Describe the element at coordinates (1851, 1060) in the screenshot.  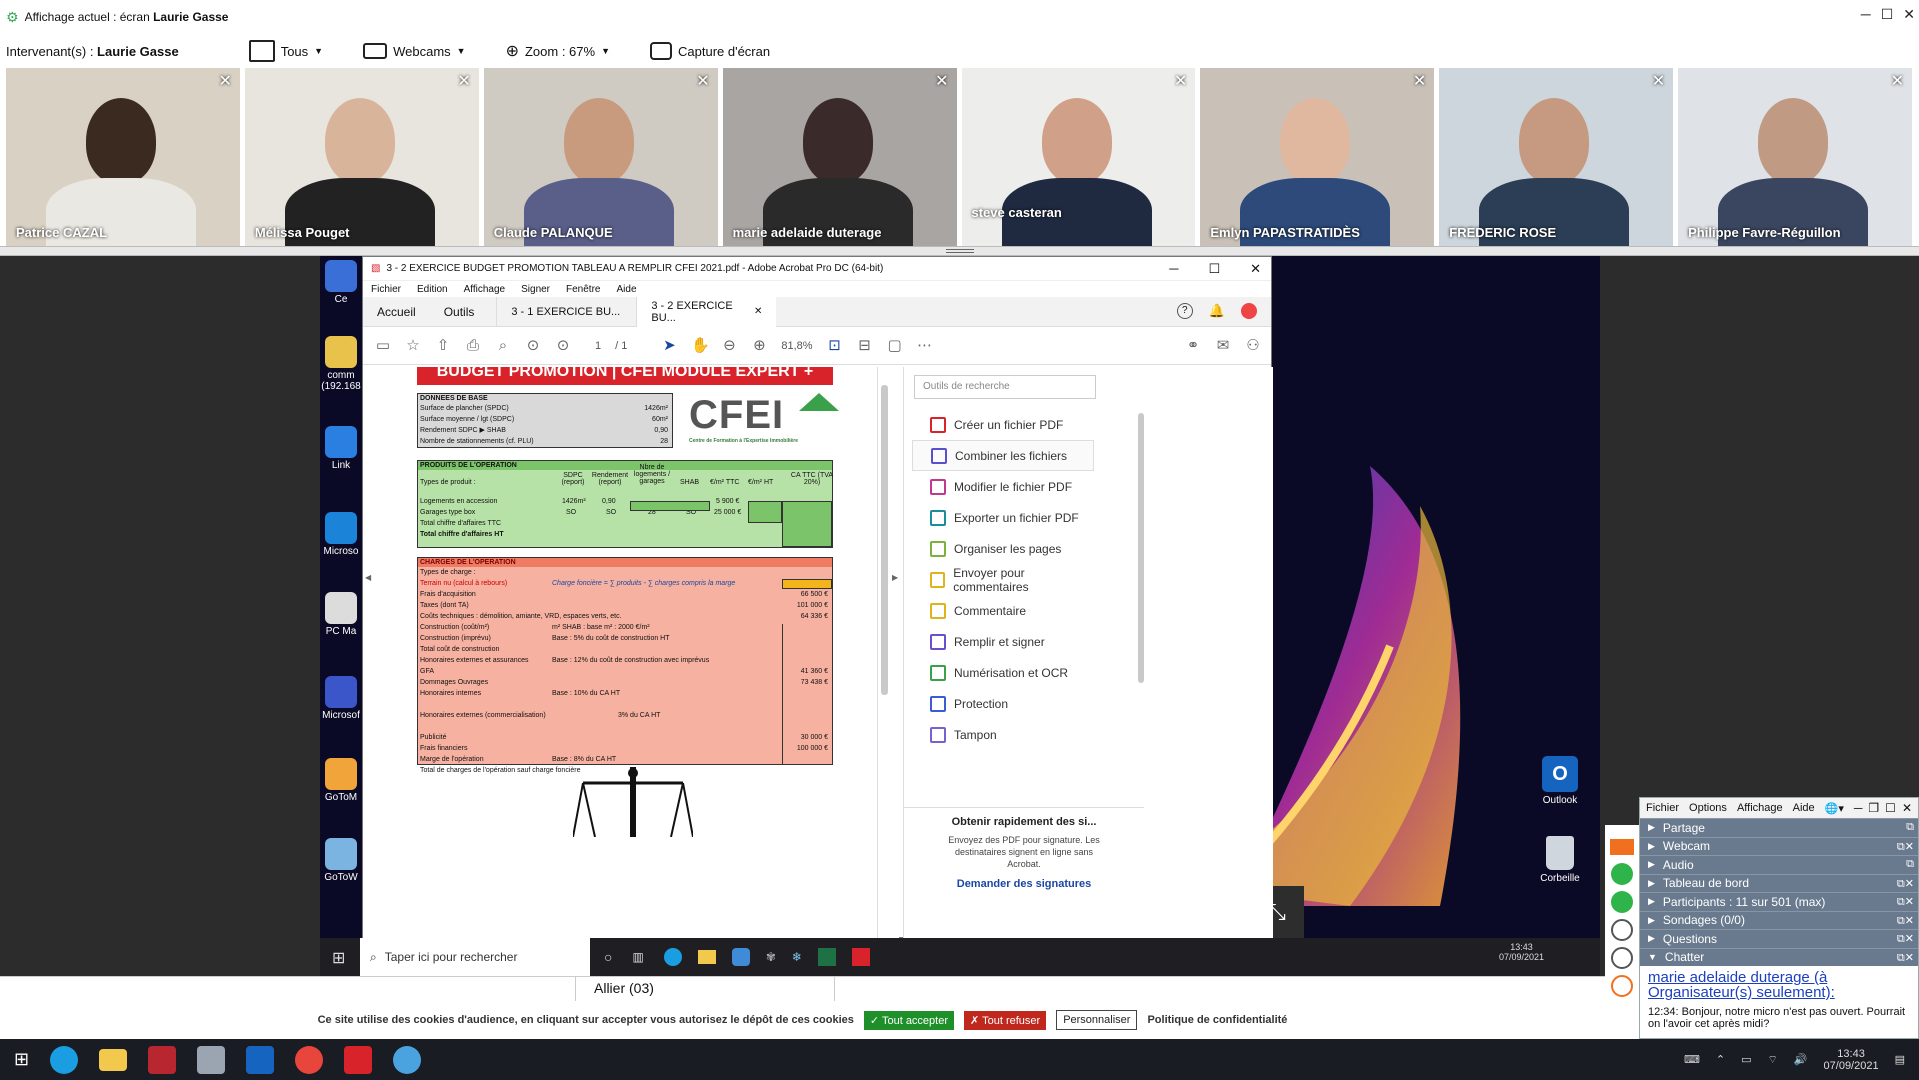
I see `host-clock: 13:43 07/09/2021` at that location.